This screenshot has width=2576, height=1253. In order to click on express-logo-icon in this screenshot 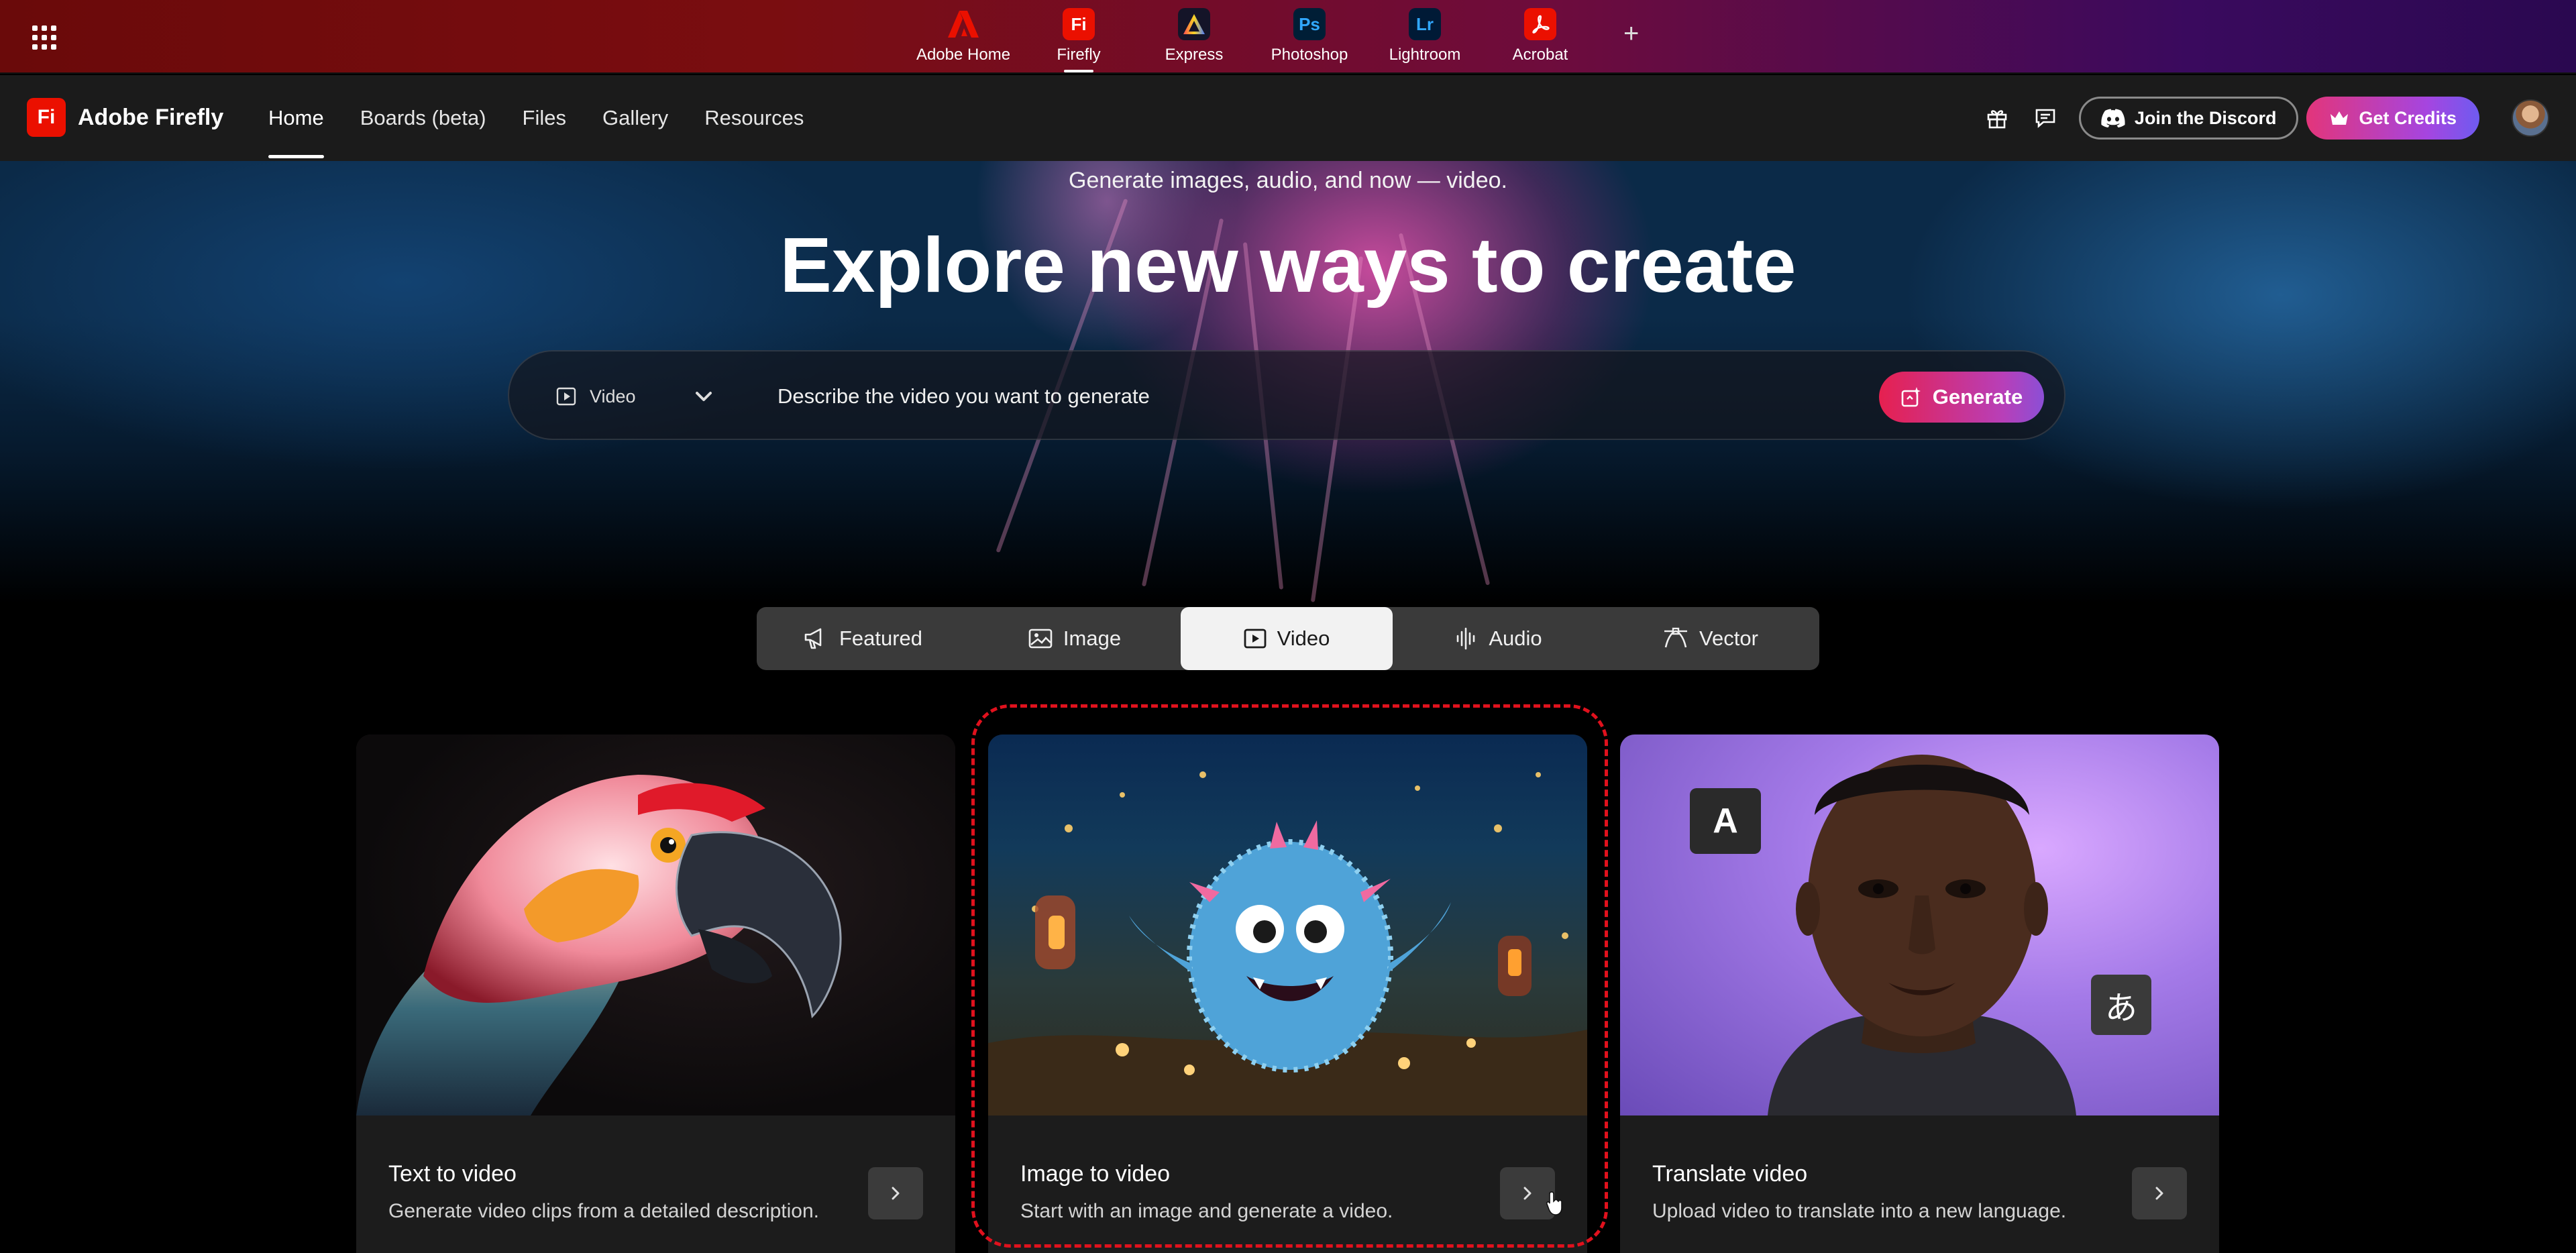, I will do `click(1194, 24)`.